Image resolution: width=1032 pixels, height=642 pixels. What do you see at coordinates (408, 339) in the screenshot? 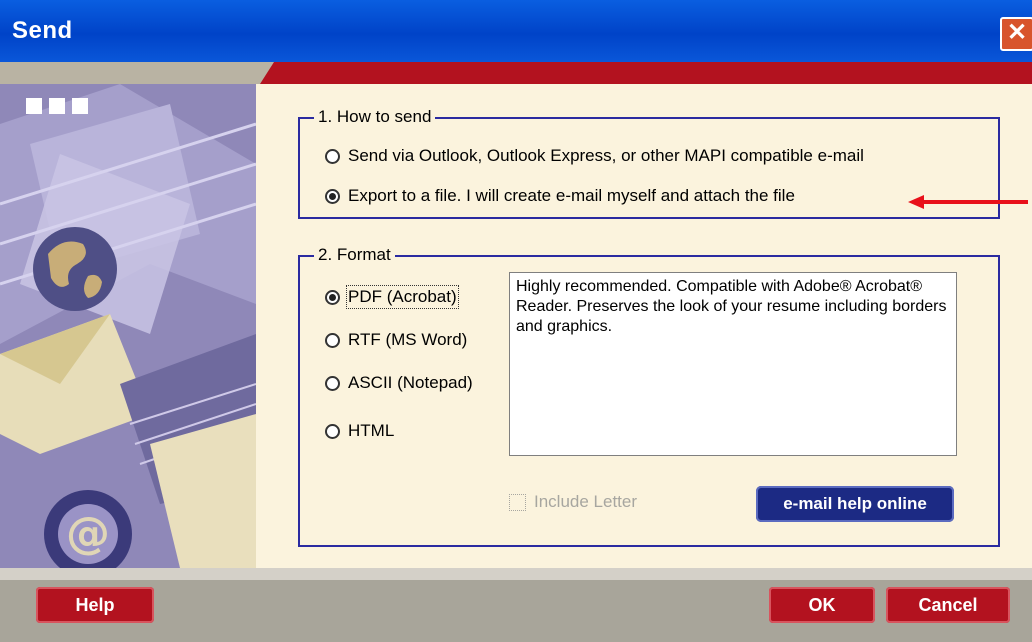
I see `radio-label: RTF (MS Word)` at bounding box center [408, 339].